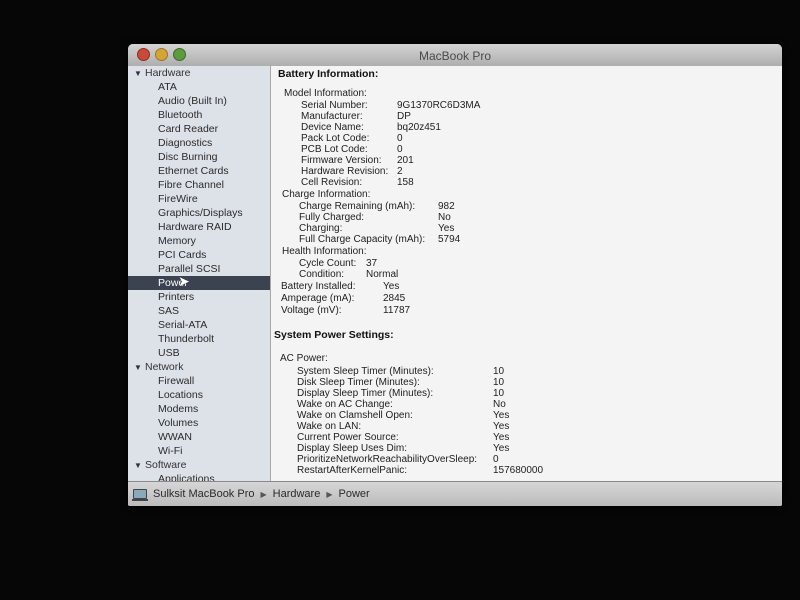  What do you see at coordinates (501, 448) in the screenshot?
I see `display-sleep-uses-dim-value: Yes` at bounding box center [501, 448].